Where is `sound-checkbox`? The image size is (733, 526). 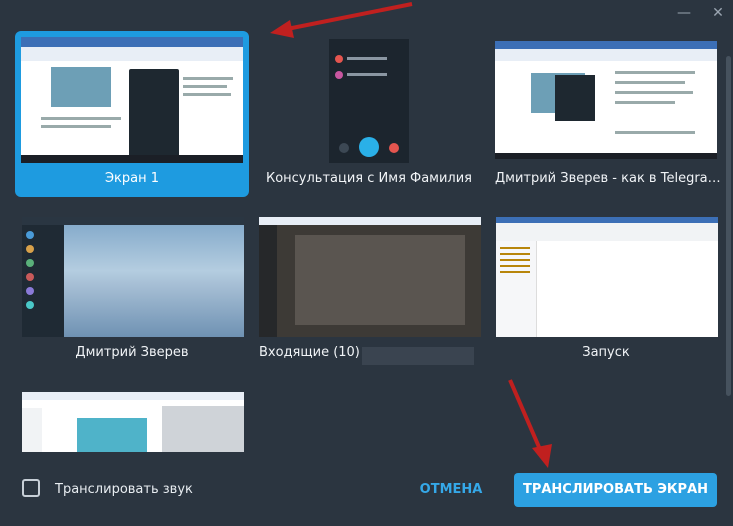 sound-checkbox is located at coordinates (31, 488).